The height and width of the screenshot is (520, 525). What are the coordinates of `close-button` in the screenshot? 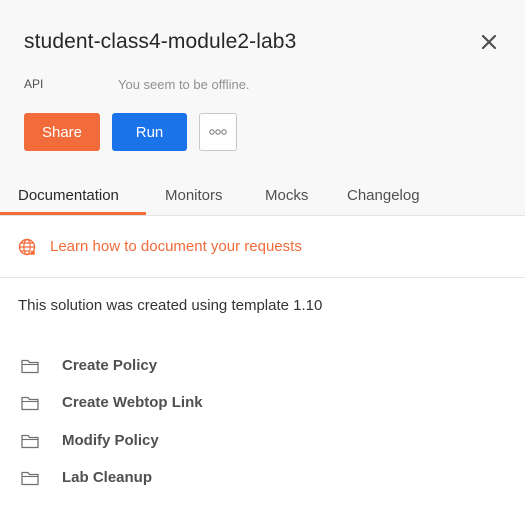 It's located at (489, 42).